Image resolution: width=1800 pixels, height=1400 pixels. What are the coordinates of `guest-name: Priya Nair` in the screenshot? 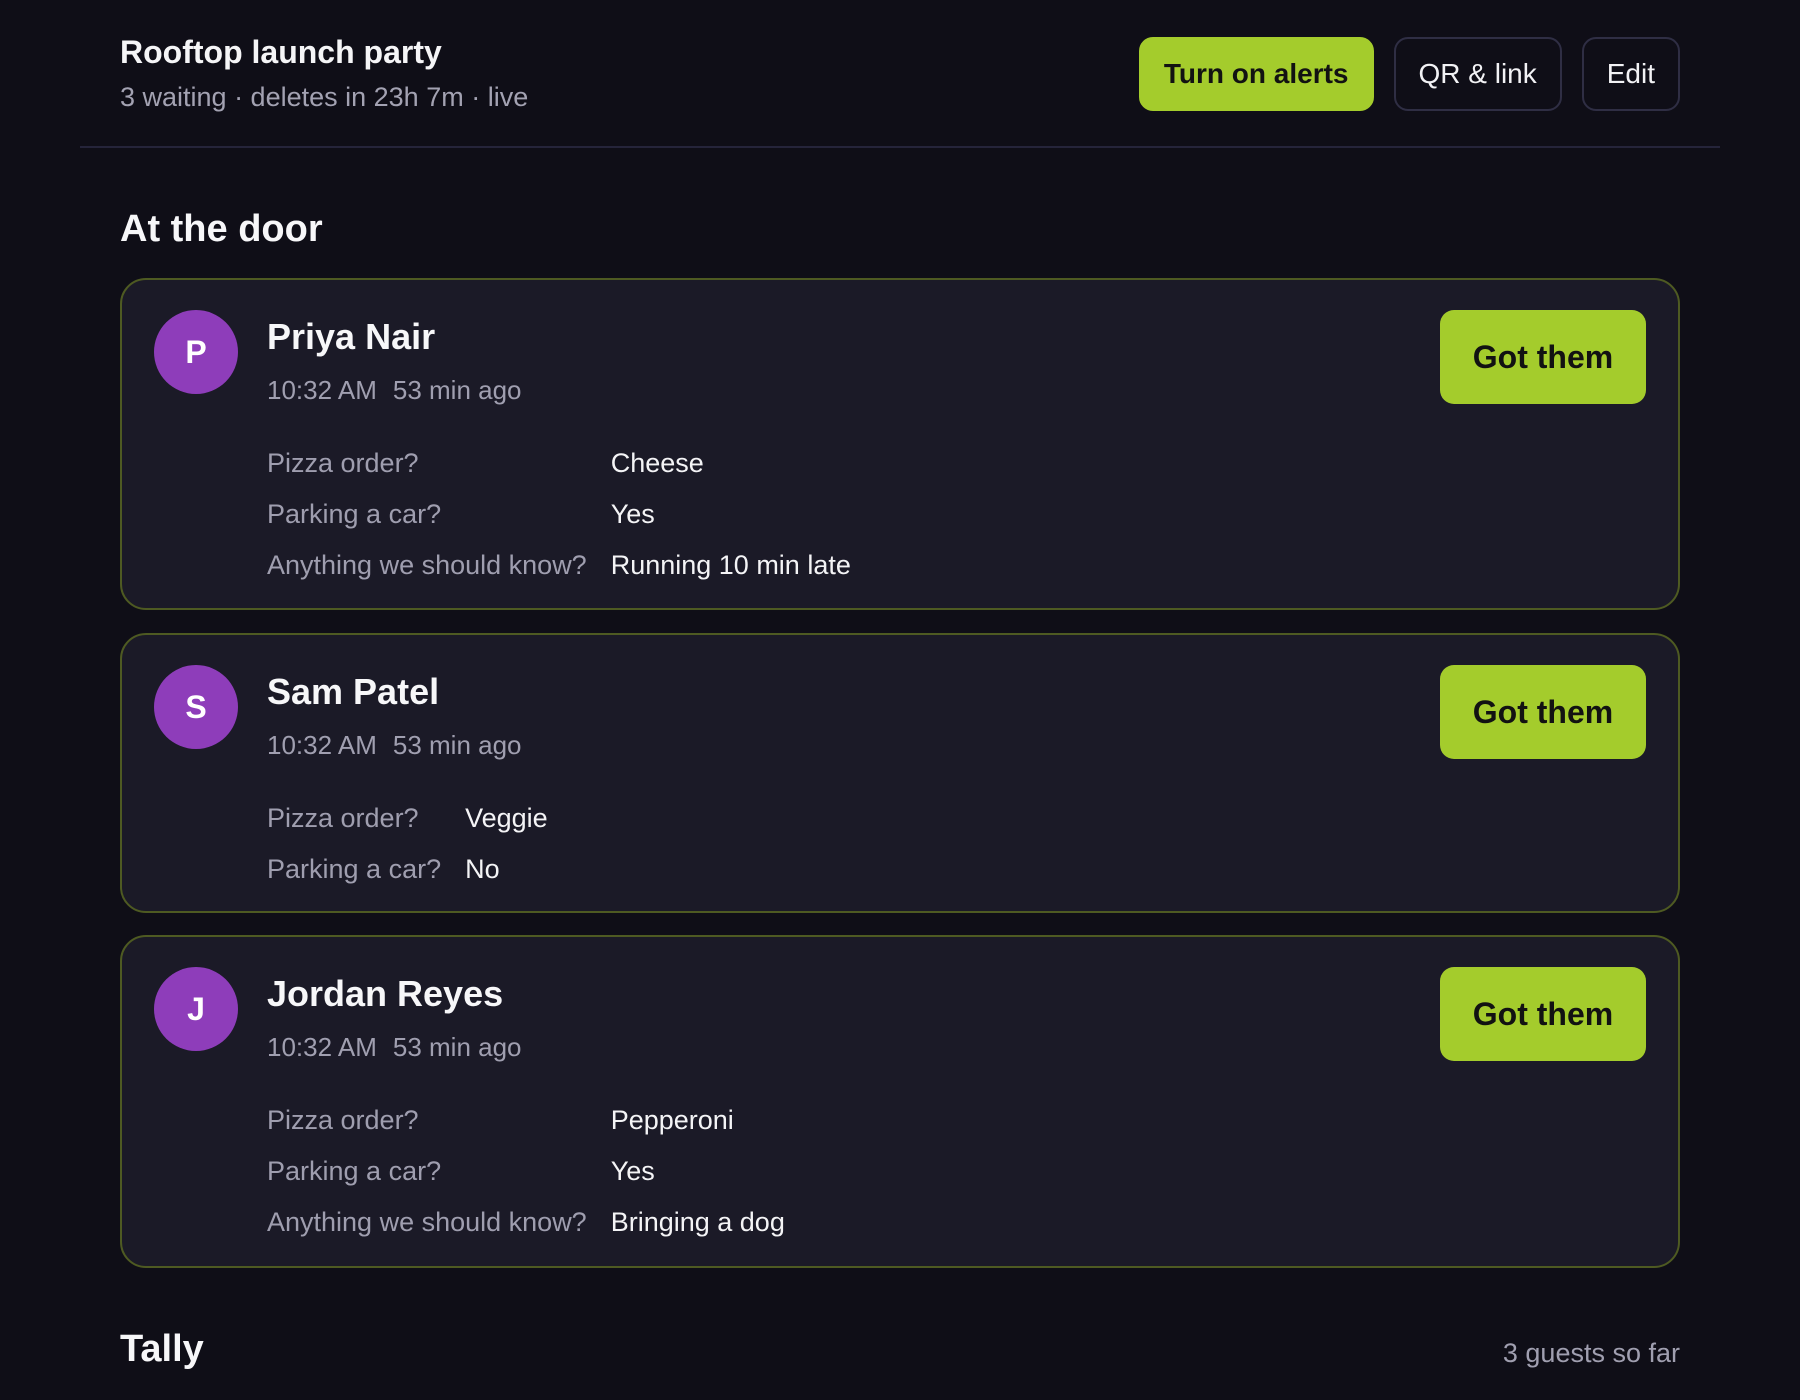 It's located at (351, 336).